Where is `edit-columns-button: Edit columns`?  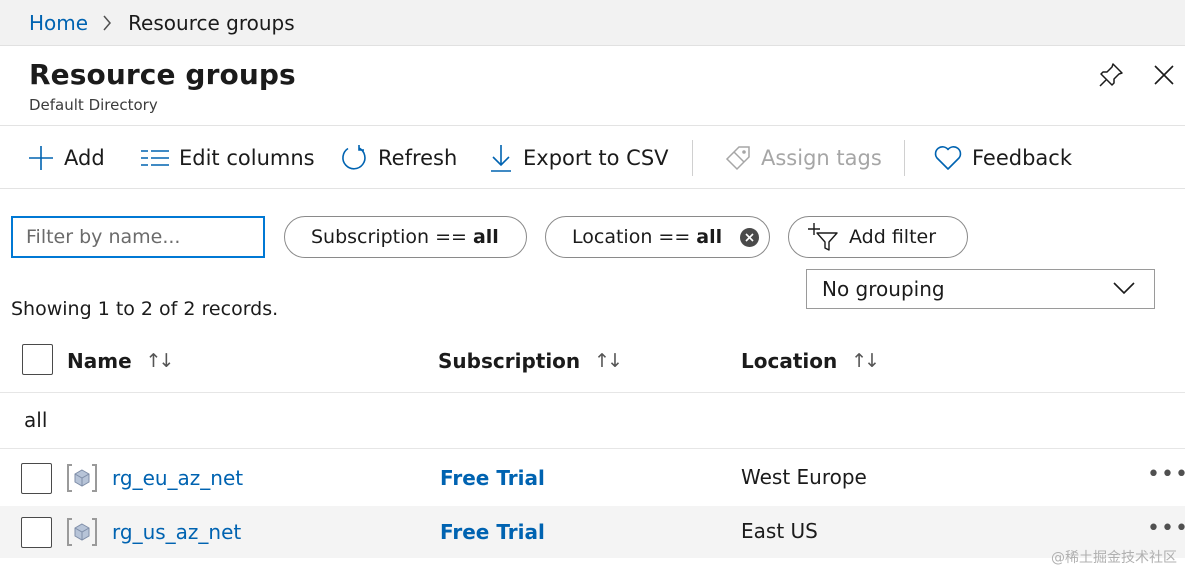 edit-columns-button: Edit columns is located at coordinates (228, 158).